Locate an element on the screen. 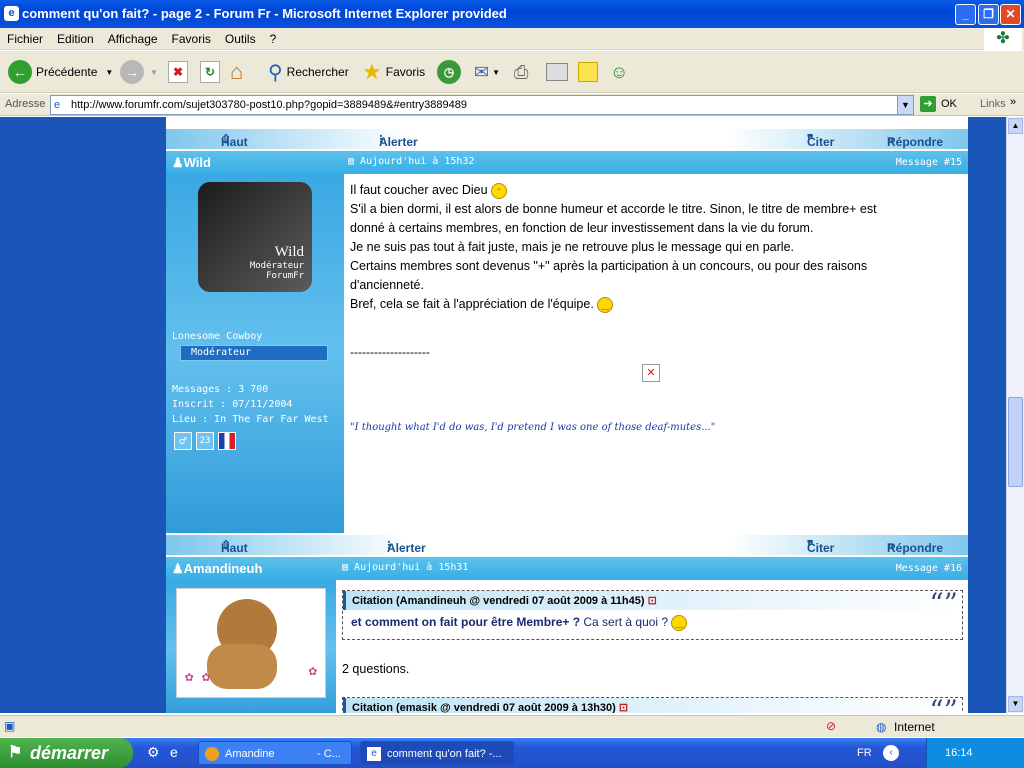 Image resolution: width=1024 pixels, height=768 pixels. quicklaunch-icon: ⚙ is located at coordinates (153, 752).